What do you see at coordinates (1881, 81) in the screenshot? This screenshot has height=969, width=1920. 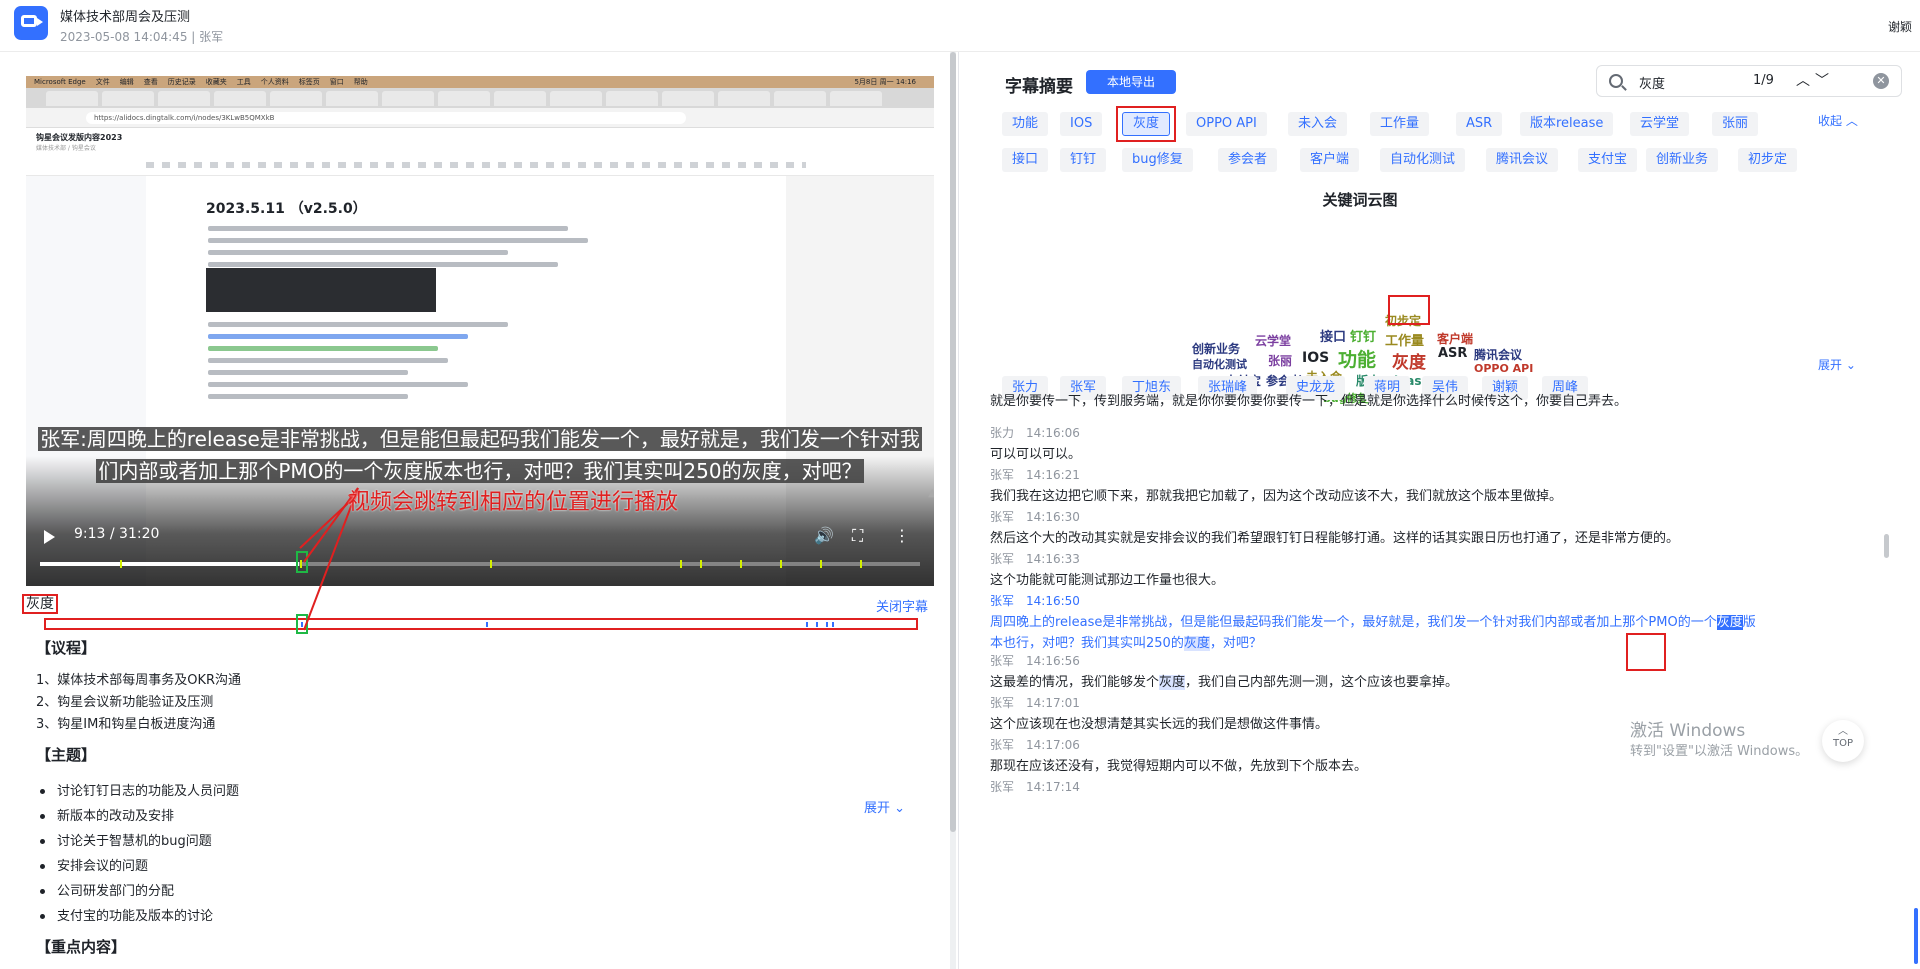 I see `clear-icon: ✕` at bounding box center [1881, 81].